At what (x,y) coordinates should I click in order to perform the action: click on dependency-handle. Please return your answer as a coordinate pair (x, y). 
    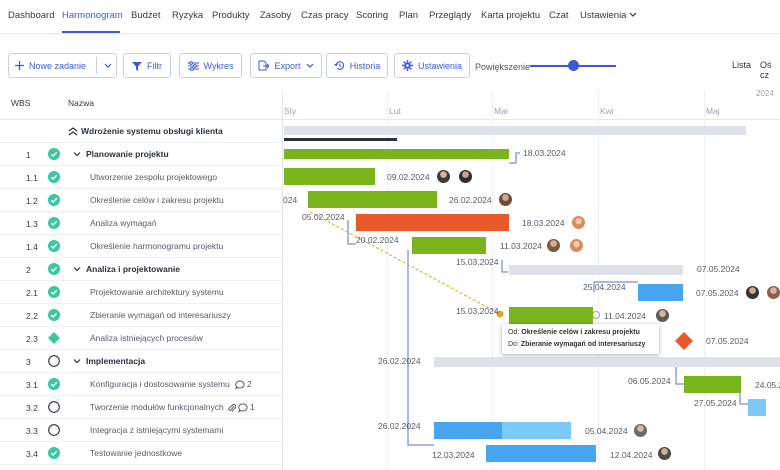
    Looking at the image, I should click on (596, 315).